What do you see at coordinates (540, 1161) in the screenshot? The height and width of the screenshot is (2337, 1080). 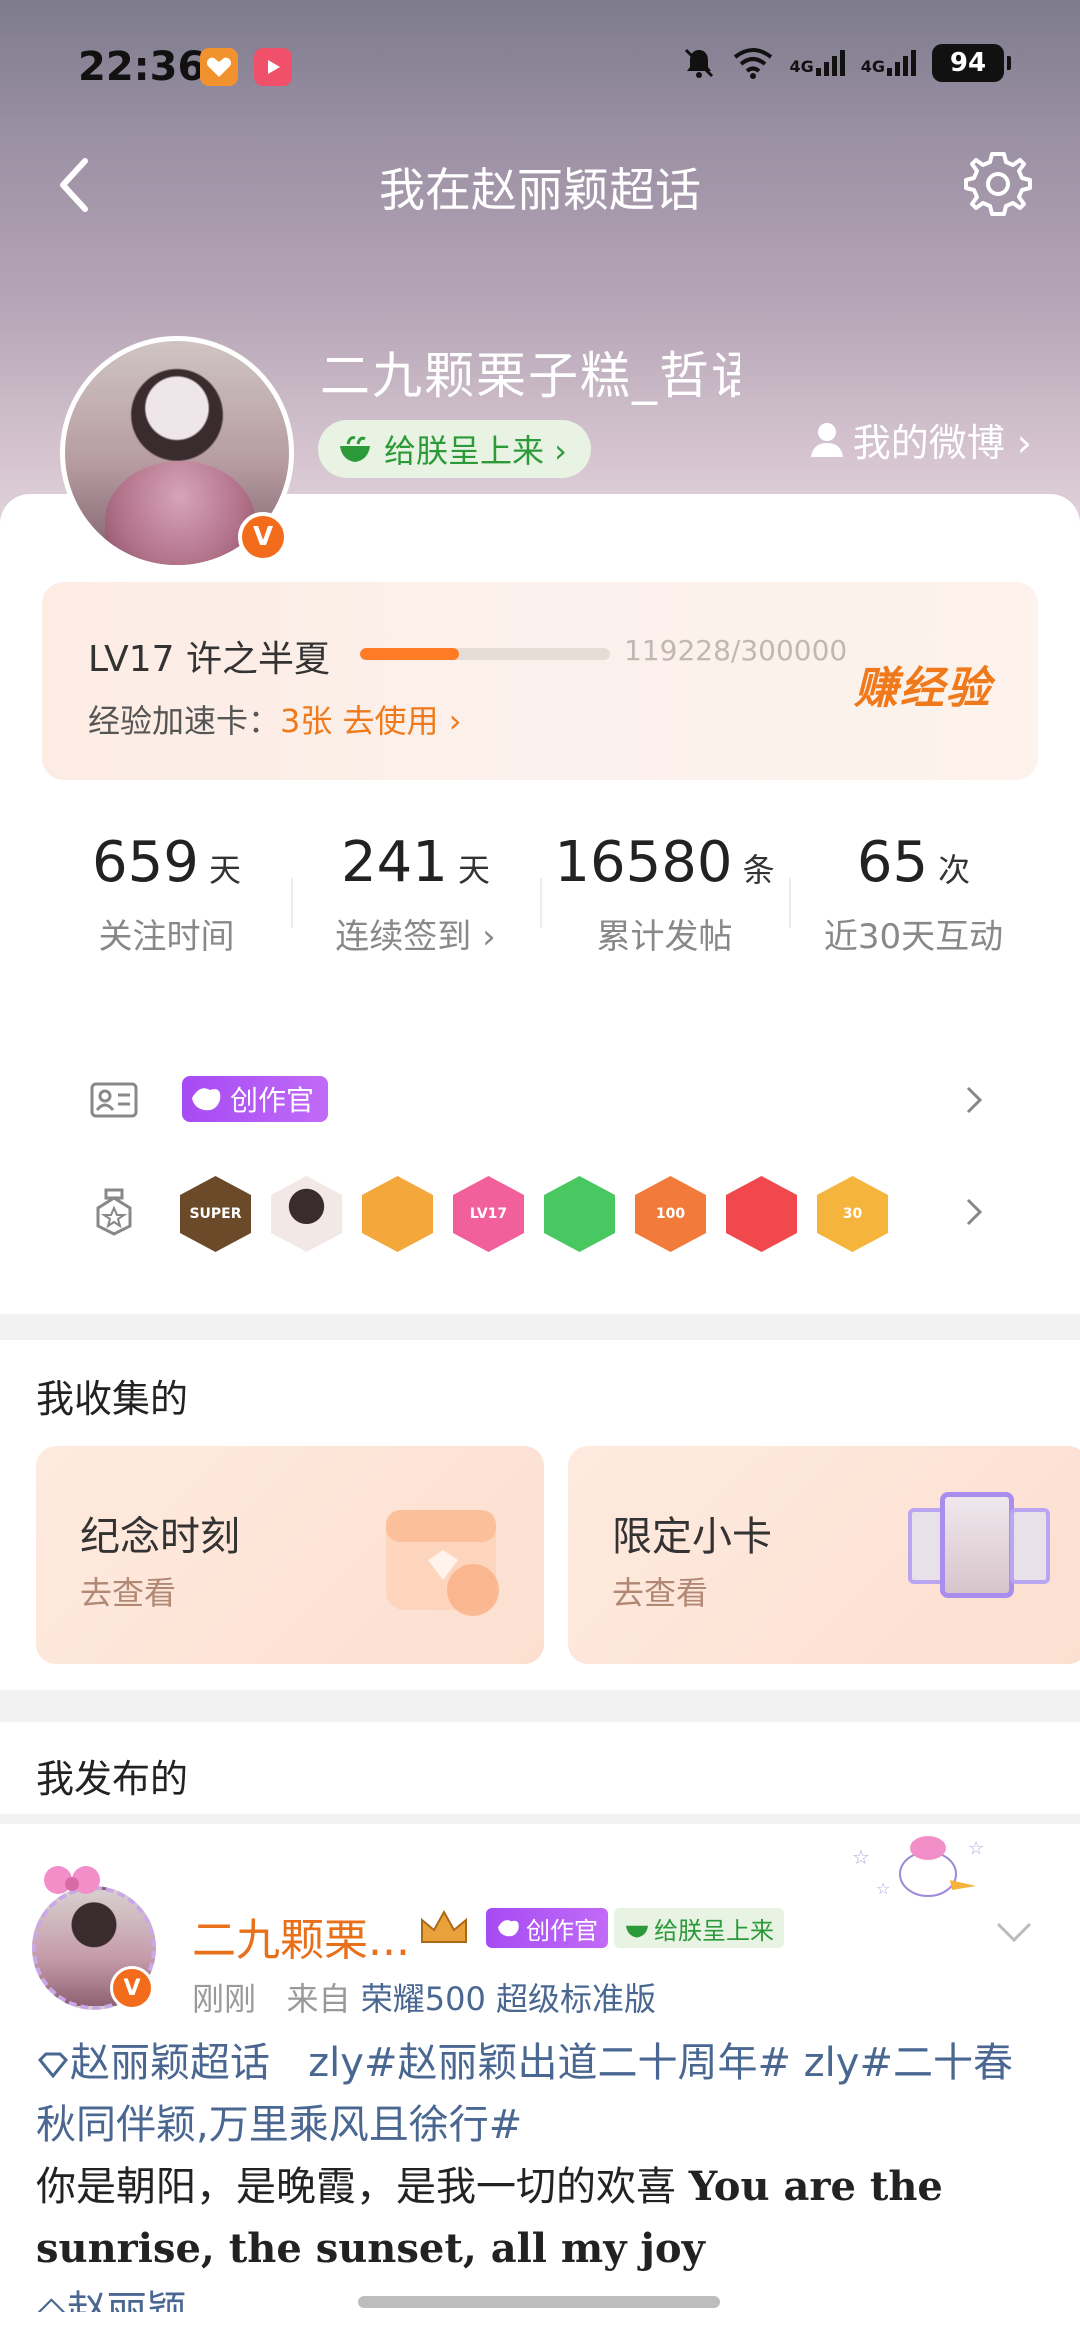 I see `badges-box: 创作官 SUPER LV17 100 30` at bounding box center [540, 1161].